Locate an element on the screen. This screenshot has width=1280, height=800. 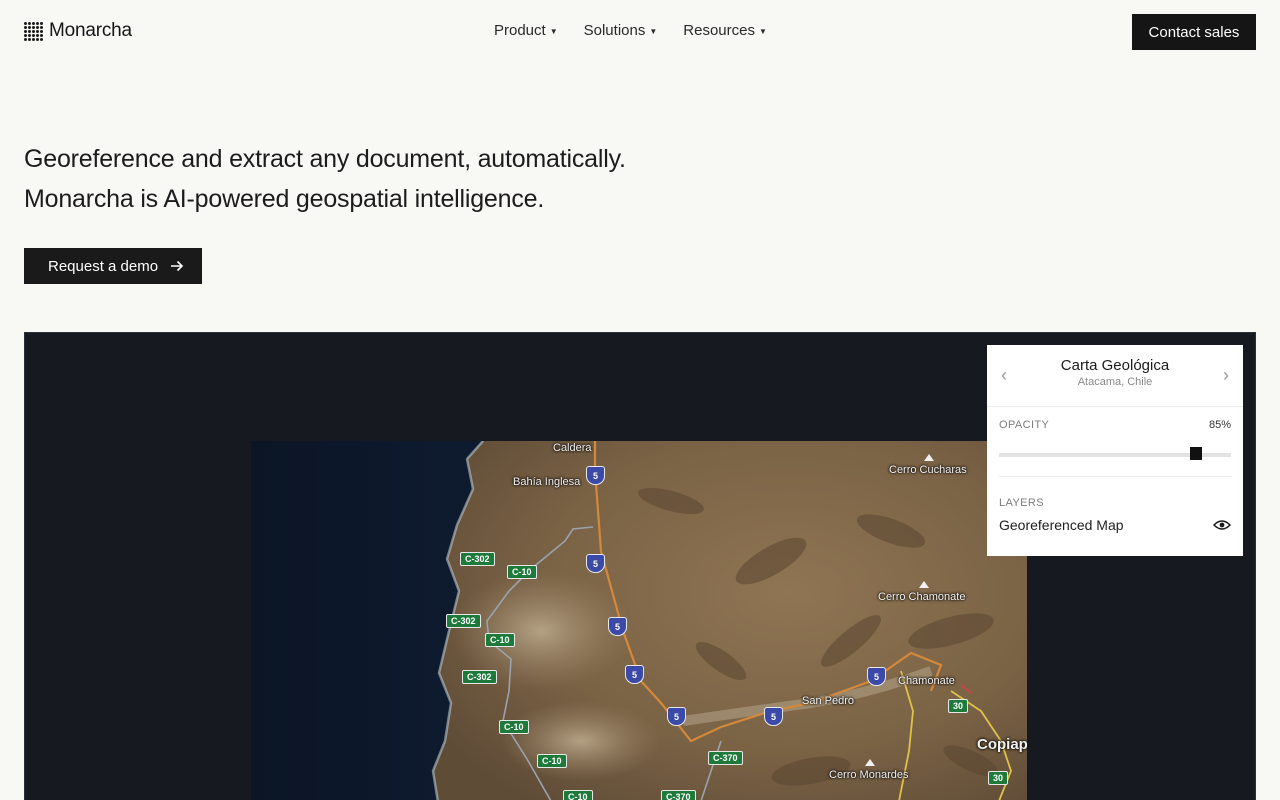
eye-icon is located at coordinates (1222, 525).